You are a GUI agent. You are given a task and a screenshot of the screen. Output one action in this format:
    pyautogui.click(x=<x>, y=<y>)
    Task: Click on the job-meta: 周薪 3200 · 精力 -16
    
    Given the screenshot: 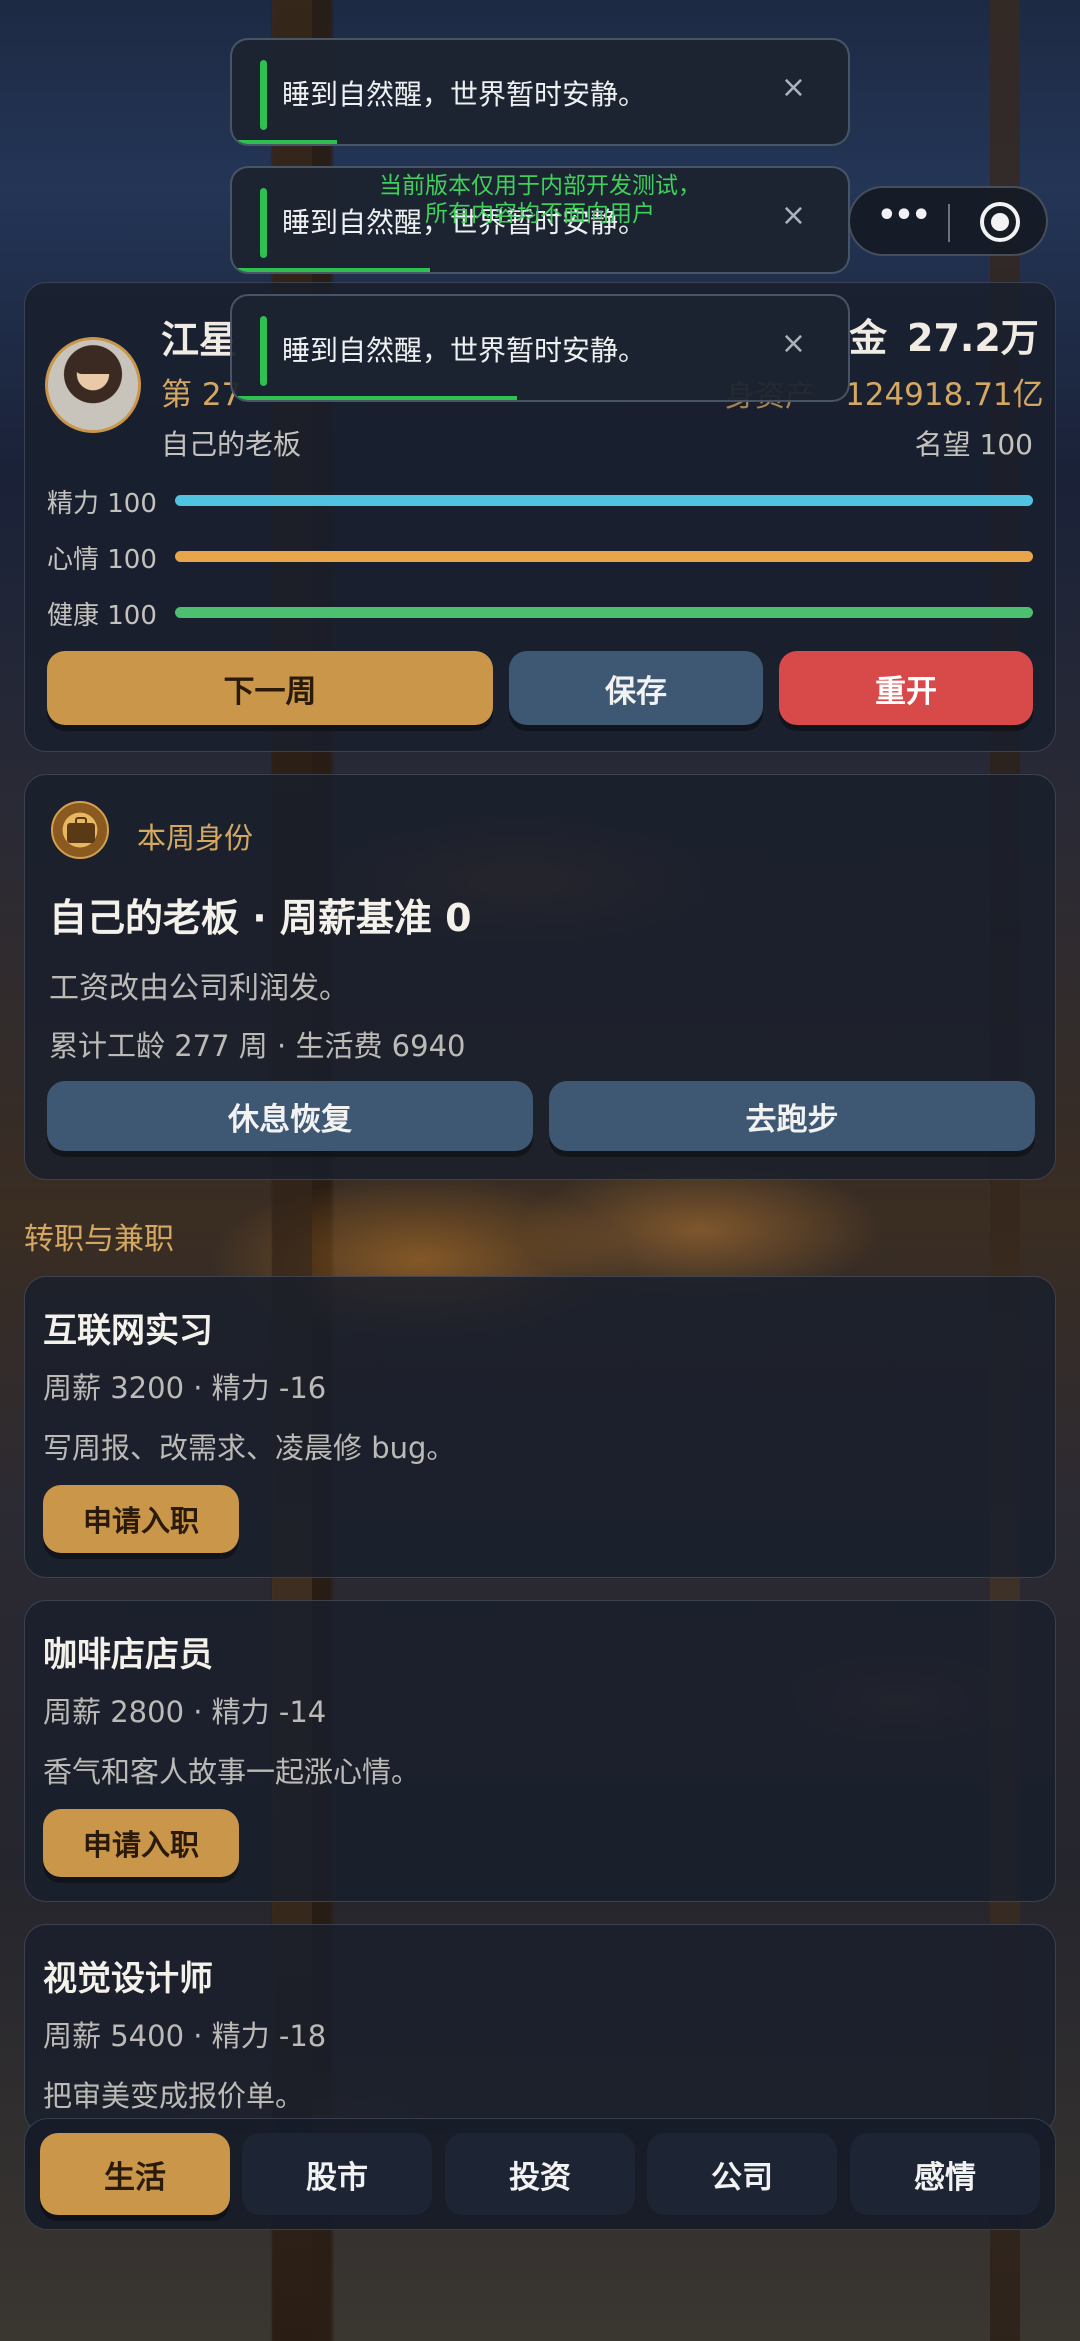 What is the action you would take?
    pyautogui.click(x=185, y=1388)
    